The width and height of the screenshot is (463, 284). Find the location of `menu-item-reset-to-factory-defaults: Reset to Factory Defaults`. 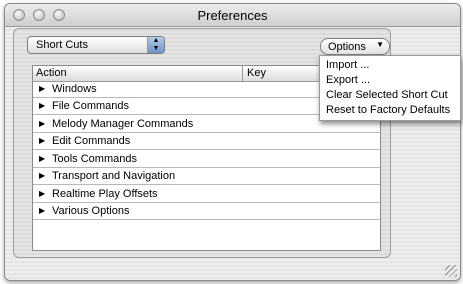

menu-item-reset-to-factory-defaults: Reset to Factory Defaults is located at coordinates (388, 110).